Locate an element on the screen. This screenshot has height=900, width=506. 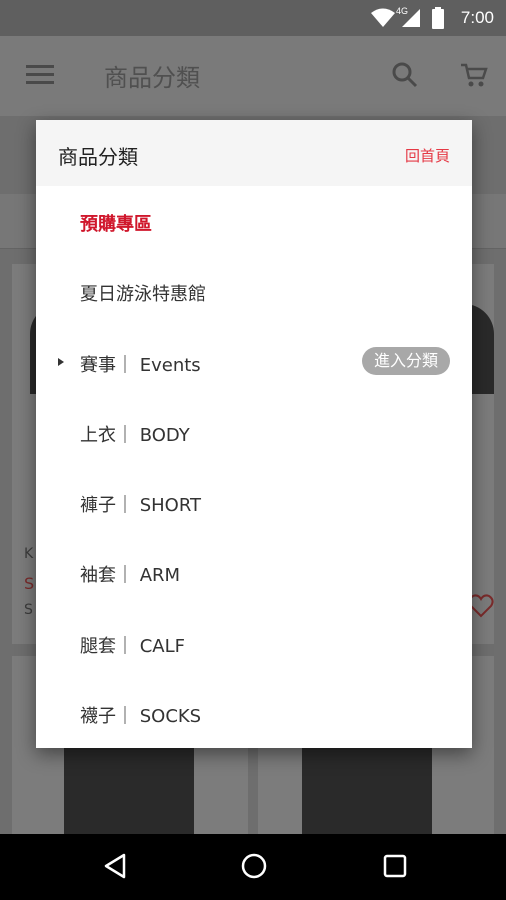
status-time: 7:00 is located at coordinates (477, 17).